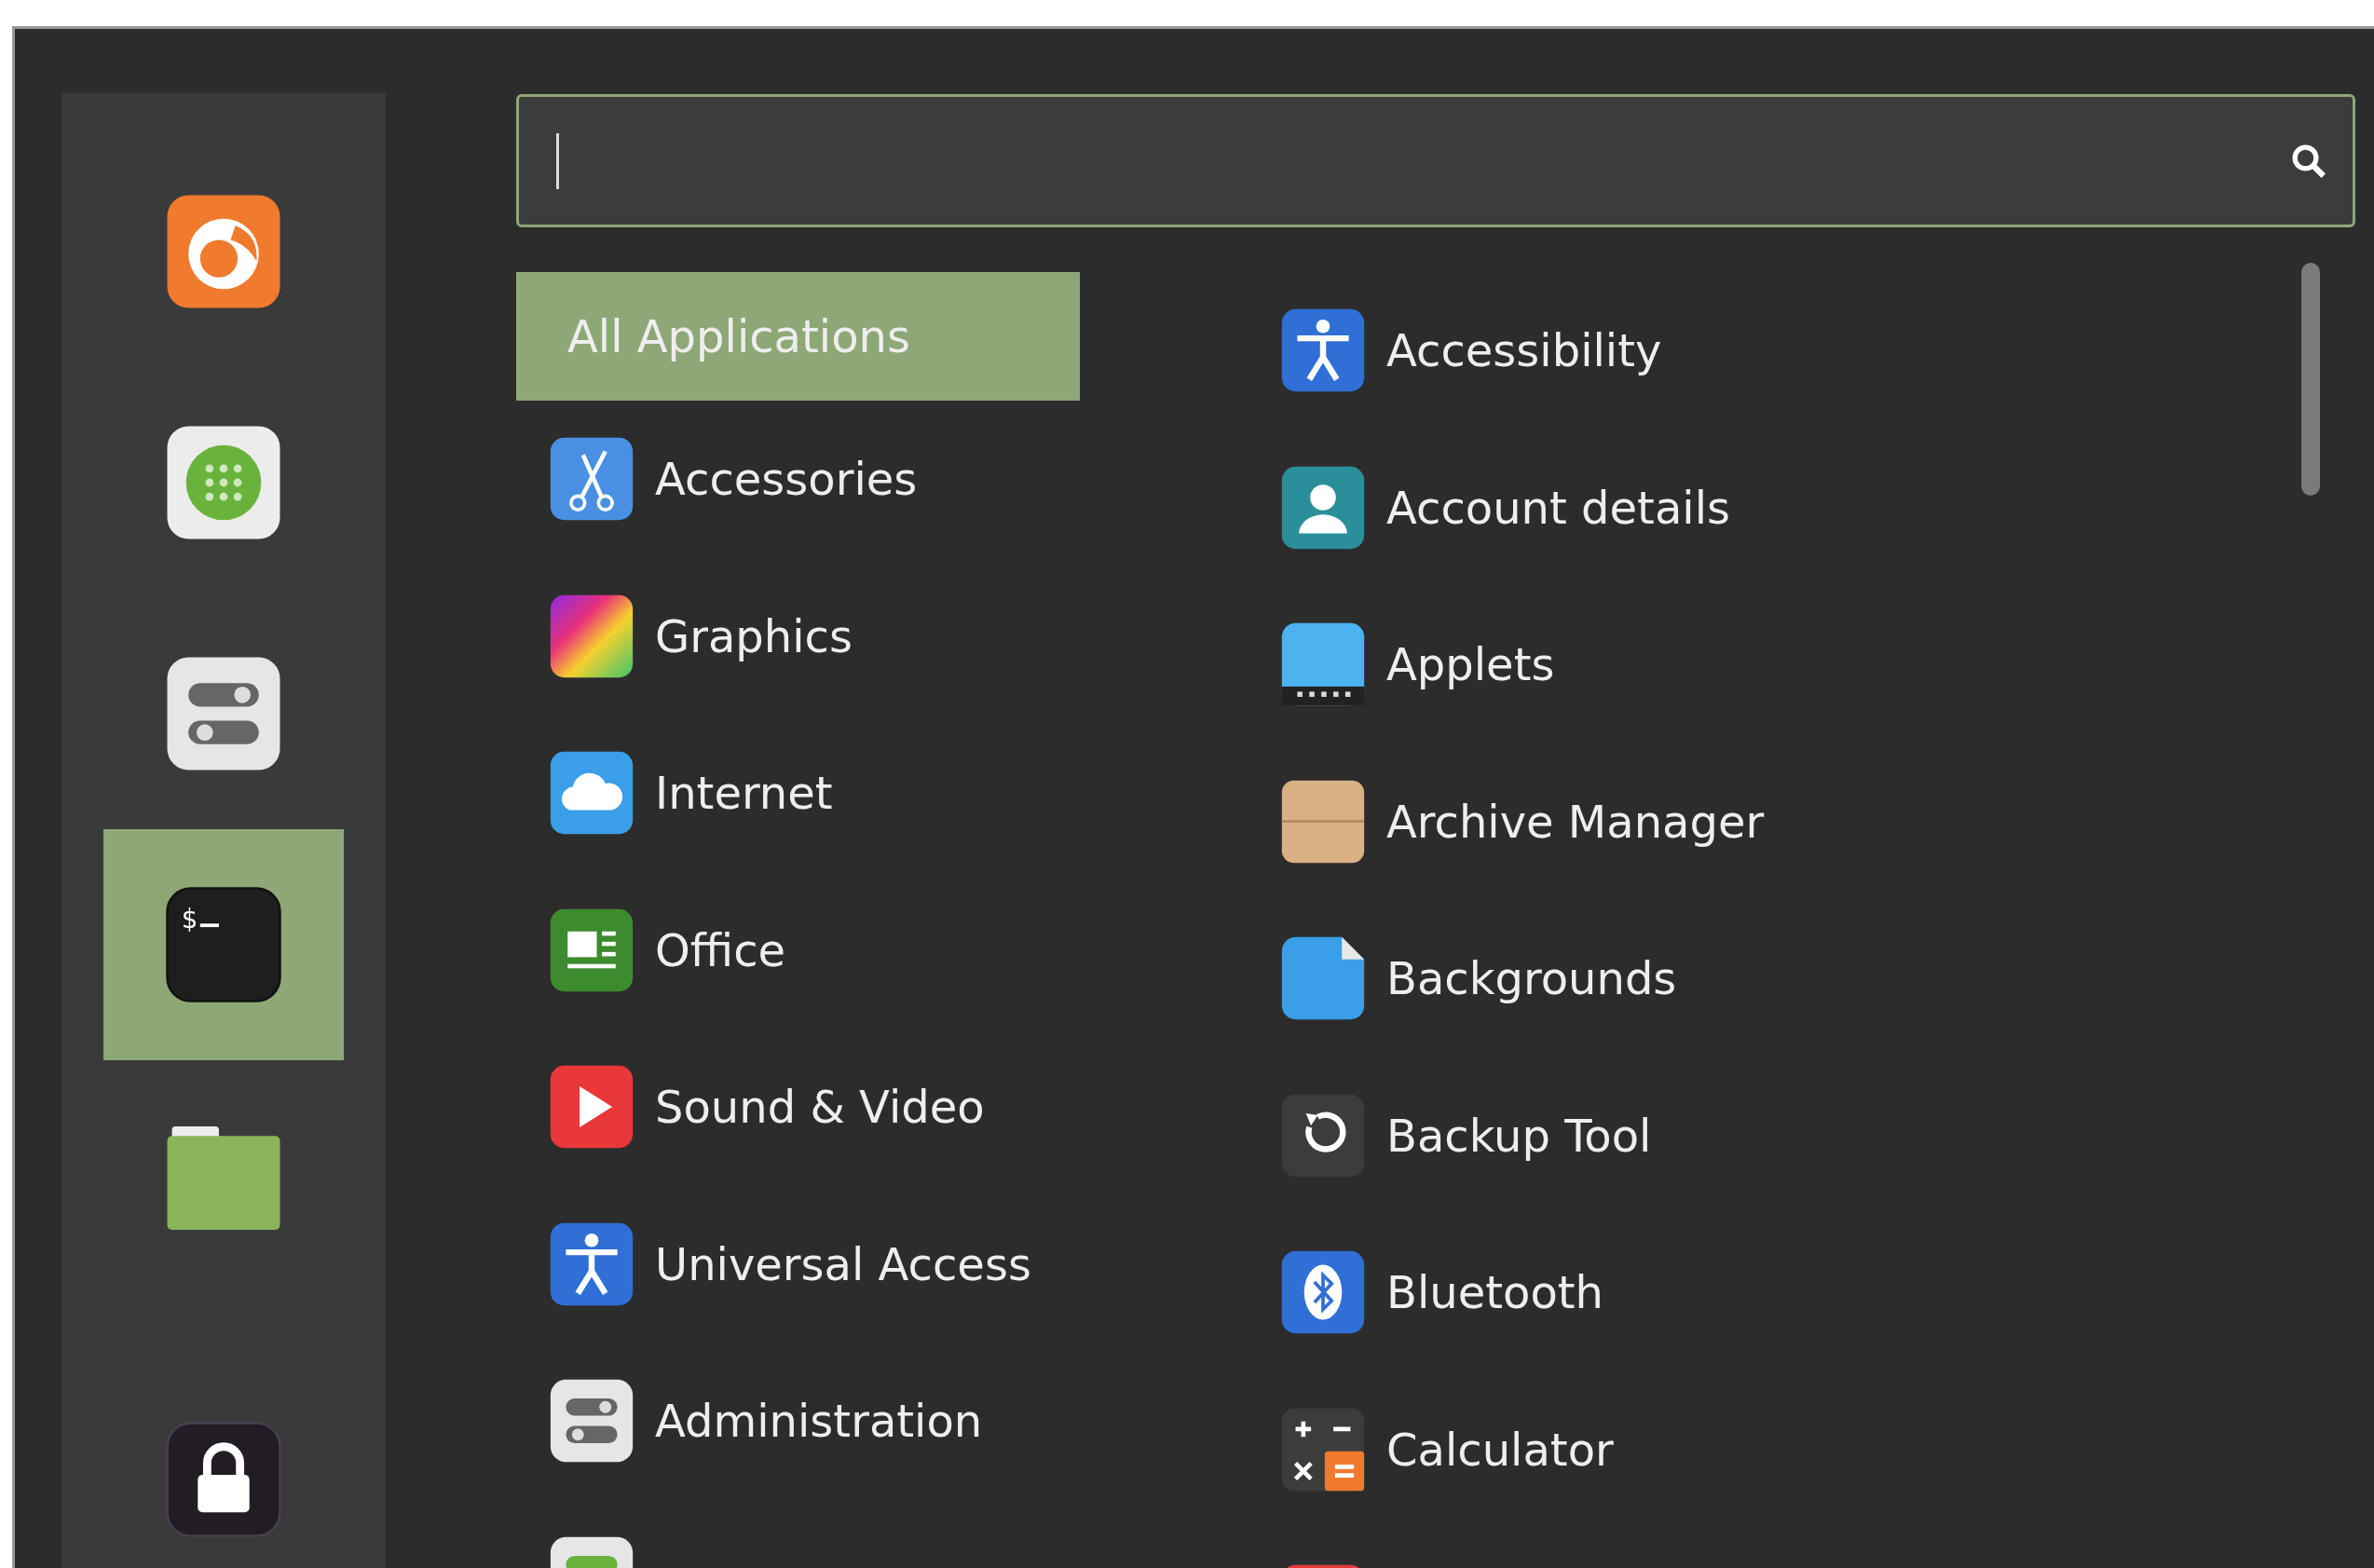 The image size is (2374, 1568). I want to click on scissors-icon, so click(591, 479).